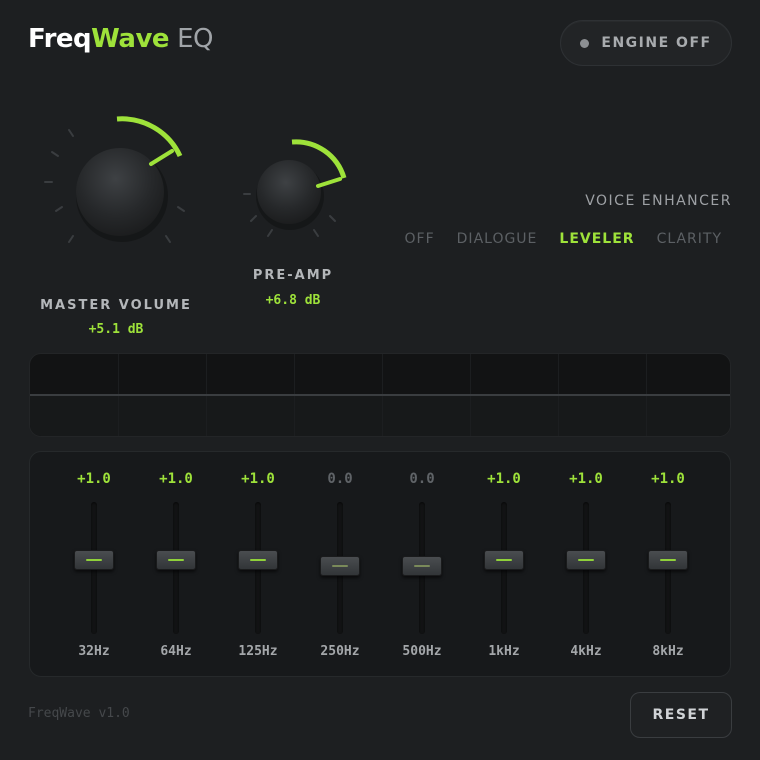 The height and width of the screenshot is (760, 760). I want to click on response-fill, so click(380, 416).